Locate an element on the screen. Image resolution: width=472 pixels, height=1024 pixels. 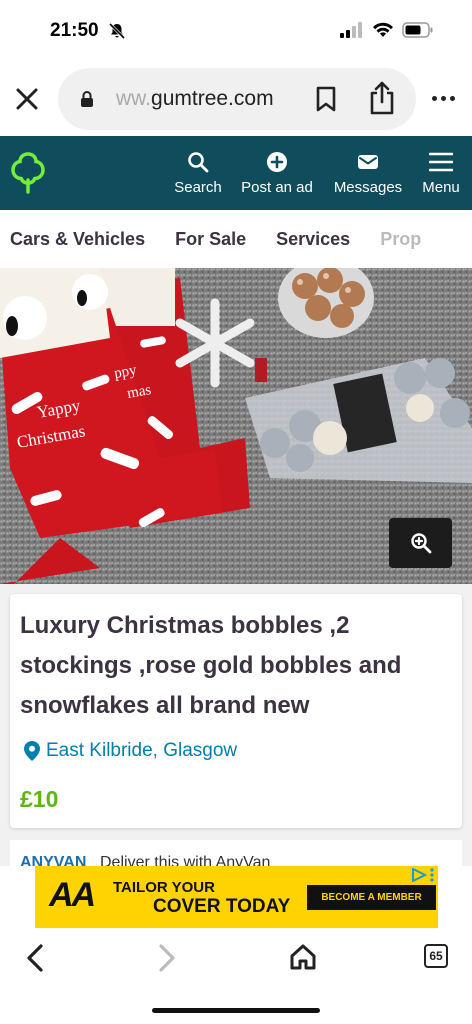
nav-menu-label: Menu is located at coordinates (441, 187).